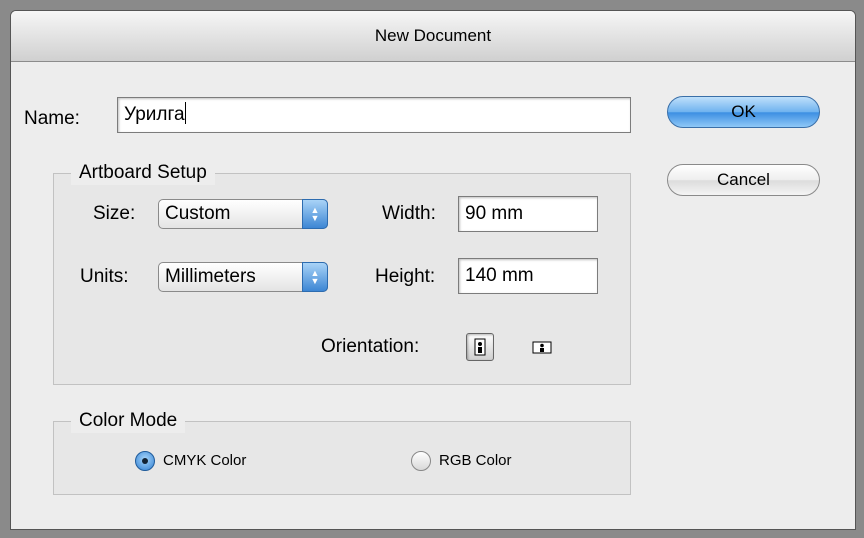  What do you see at coordinates (128, 421) in the screenshot?
I see `color-mode-legend: Color Mode` at bounding box center [128, 421].